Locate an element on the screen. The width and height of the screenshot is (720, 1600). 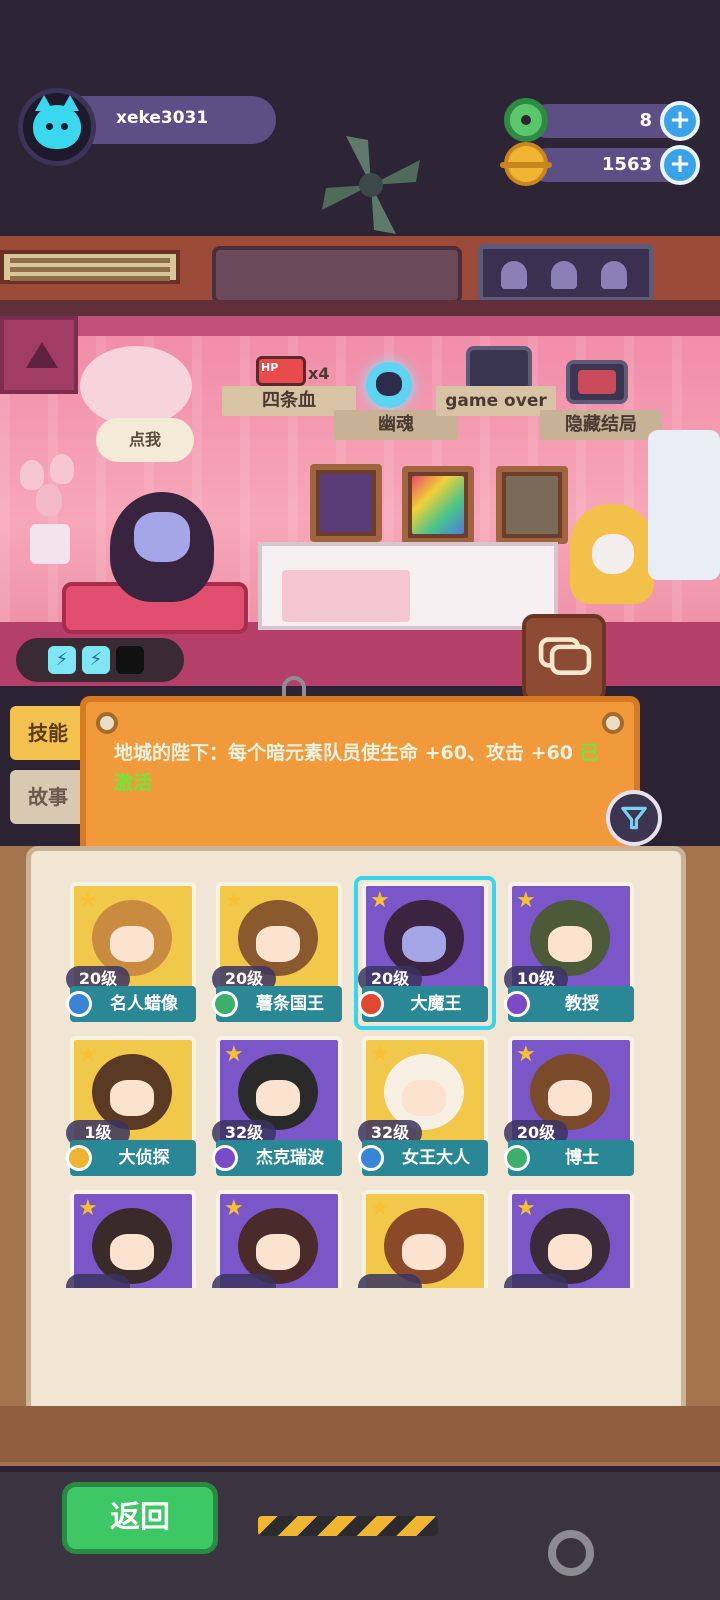
speaker-grill is located at coordinates (337, 275).